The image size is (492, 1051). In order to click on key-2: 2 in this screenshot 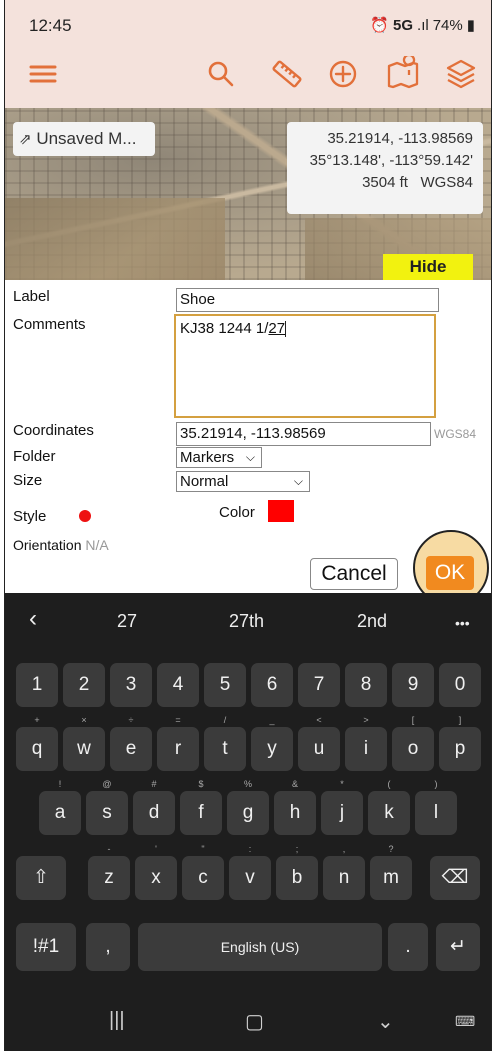, I will do `click(84, 685)`.